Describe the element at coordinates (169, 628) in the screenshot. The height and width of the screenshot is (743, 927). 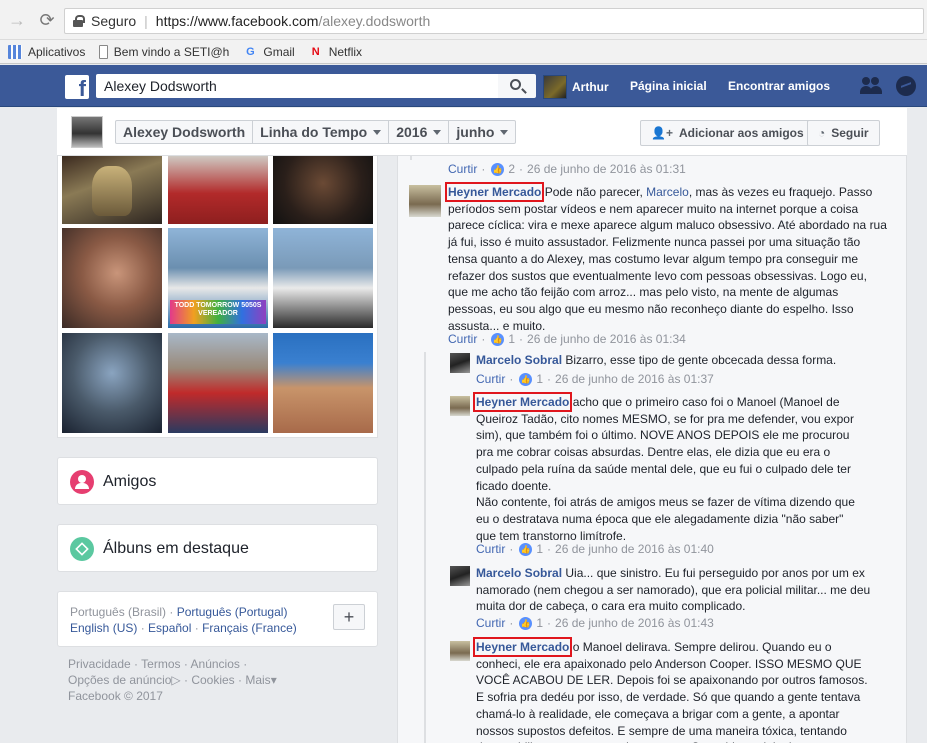
I see `language-link: Español` at that location.